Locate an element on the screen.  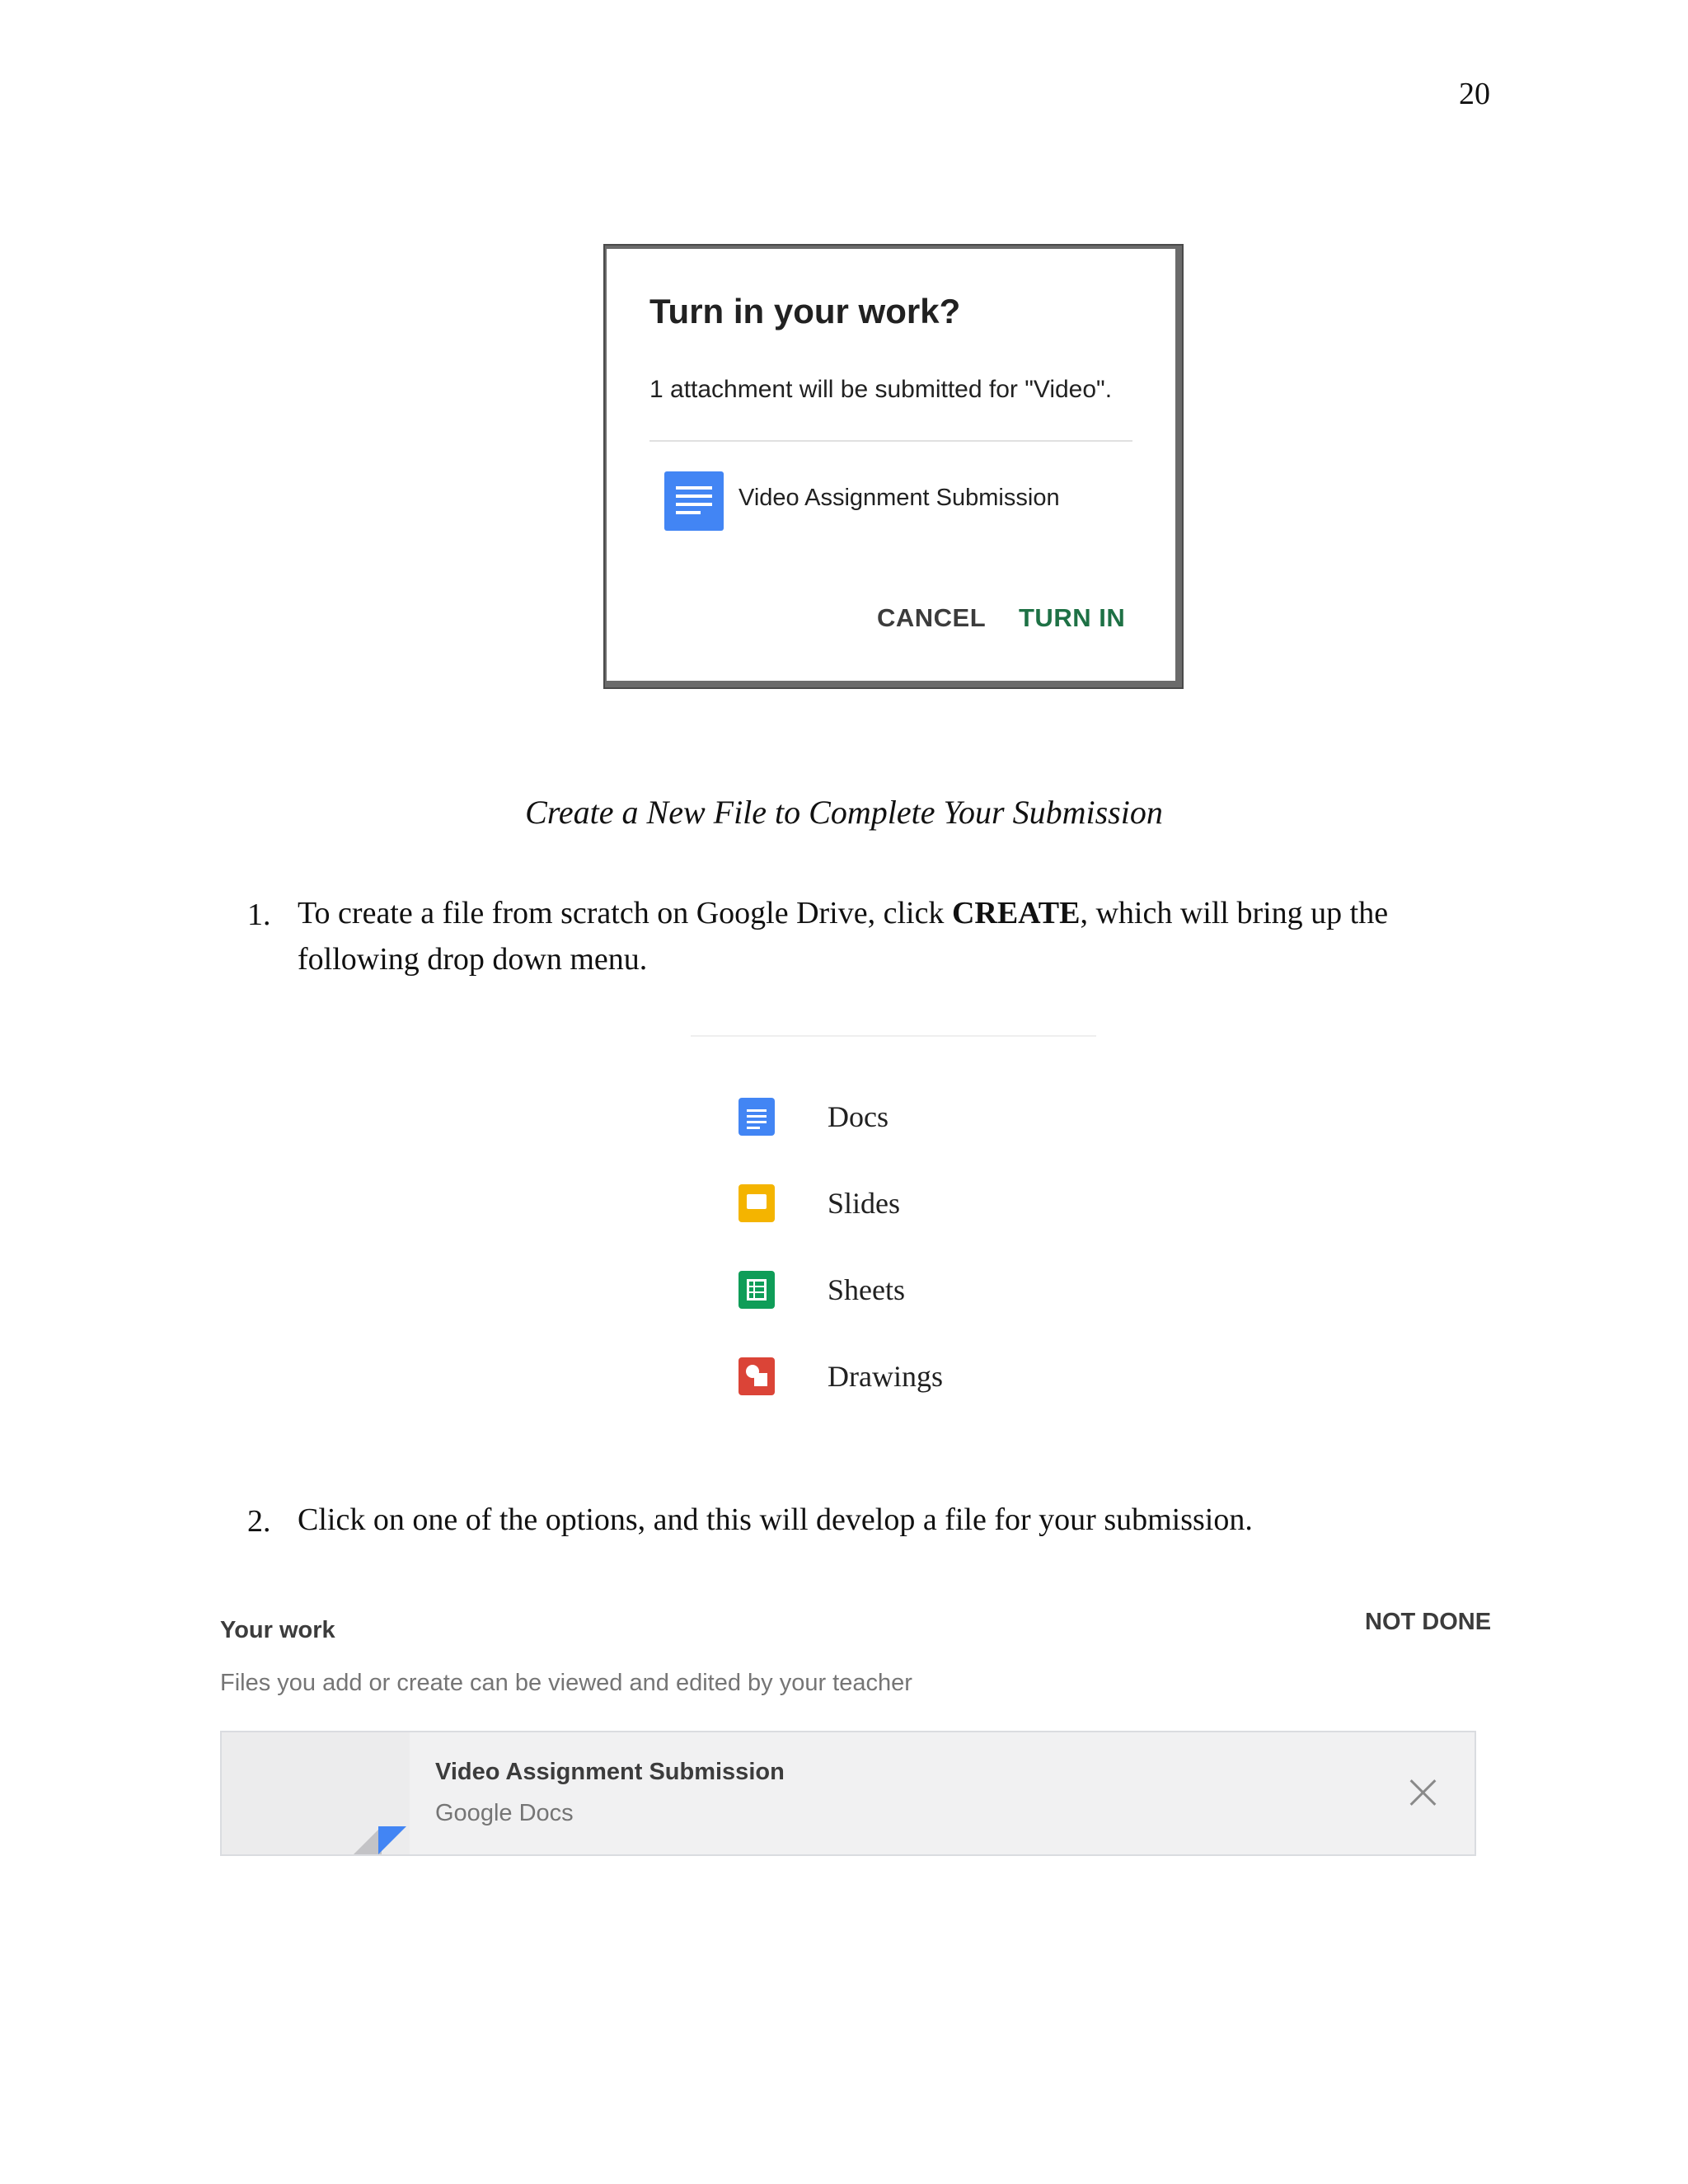
menu-item-sheets: Sheets is located at coordinates (903, 1290).